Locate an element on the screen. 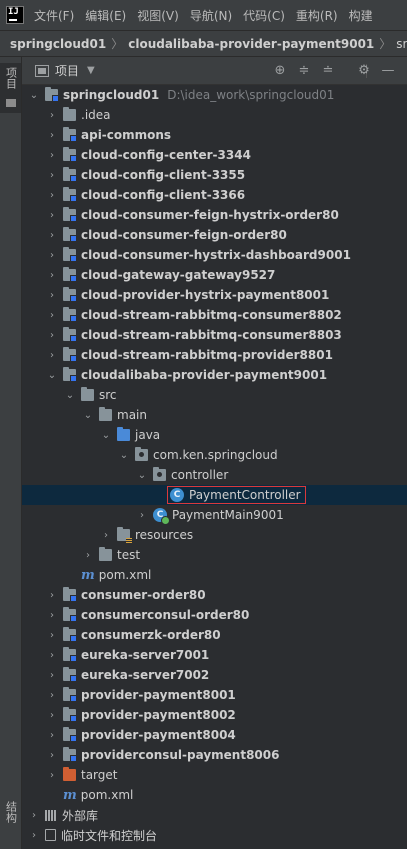  tree-row-external-libraries: › 外部库 is located at coordinates (214, 815).